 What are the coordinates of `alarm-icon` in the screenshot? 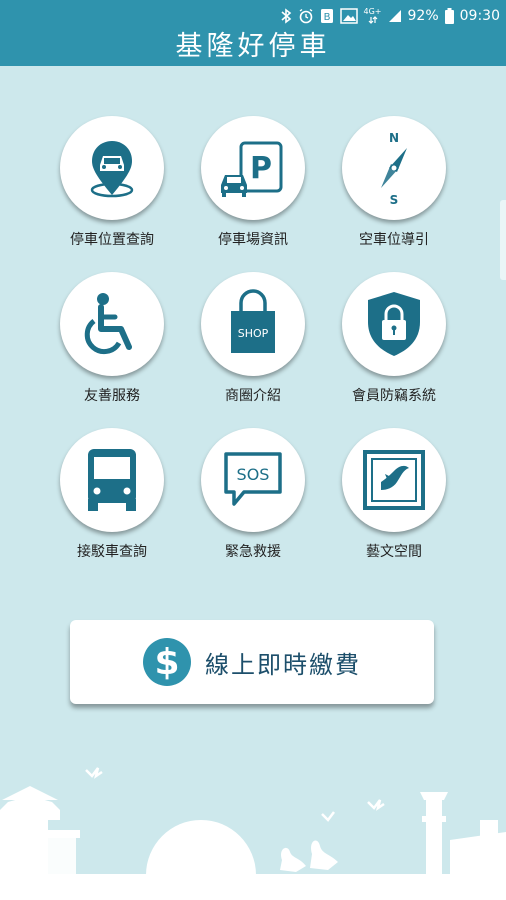 It's located at (306, 16).